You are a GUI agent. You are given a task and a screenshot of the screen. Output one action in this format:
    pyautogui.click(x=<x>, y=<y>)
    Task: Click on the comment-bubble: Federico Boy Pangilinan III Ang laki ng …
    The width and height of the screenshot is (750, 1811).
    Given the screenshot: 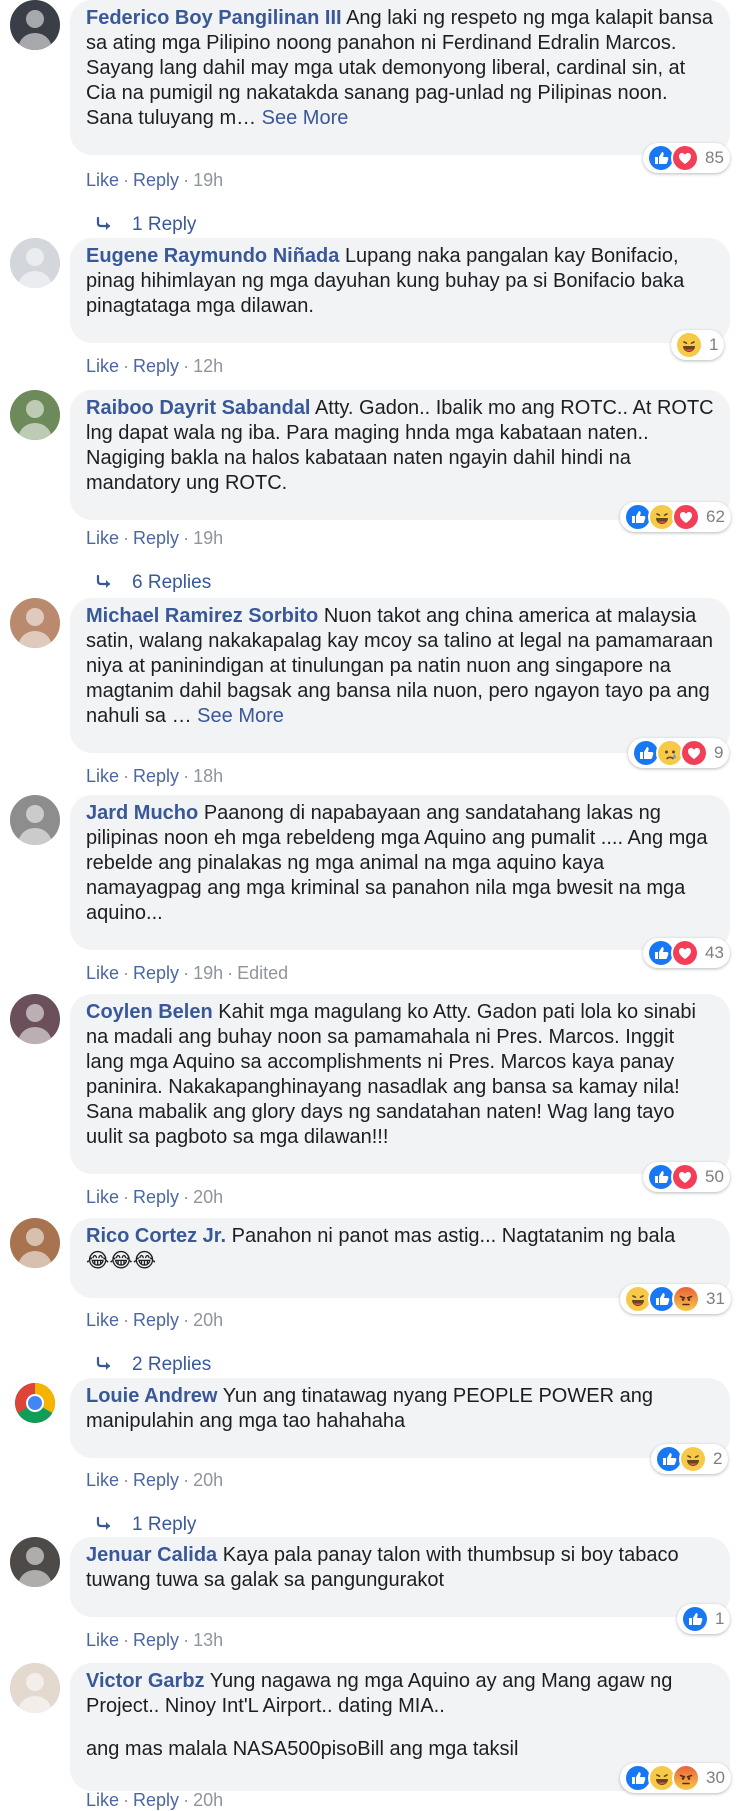 What is the action you would take?
    pyautogui.click(x=400, y=77)
    